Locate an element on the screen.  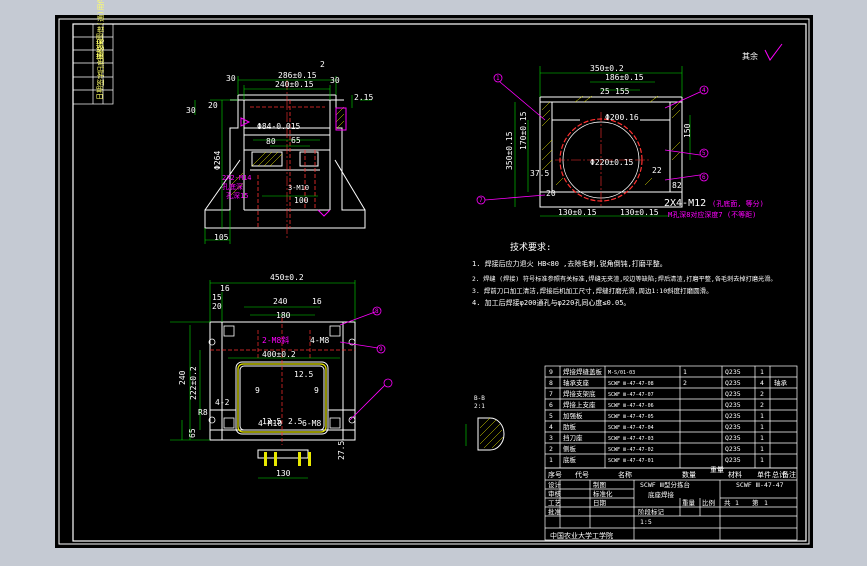
side-label-5: 签字 is located at coordinates (100, 79).